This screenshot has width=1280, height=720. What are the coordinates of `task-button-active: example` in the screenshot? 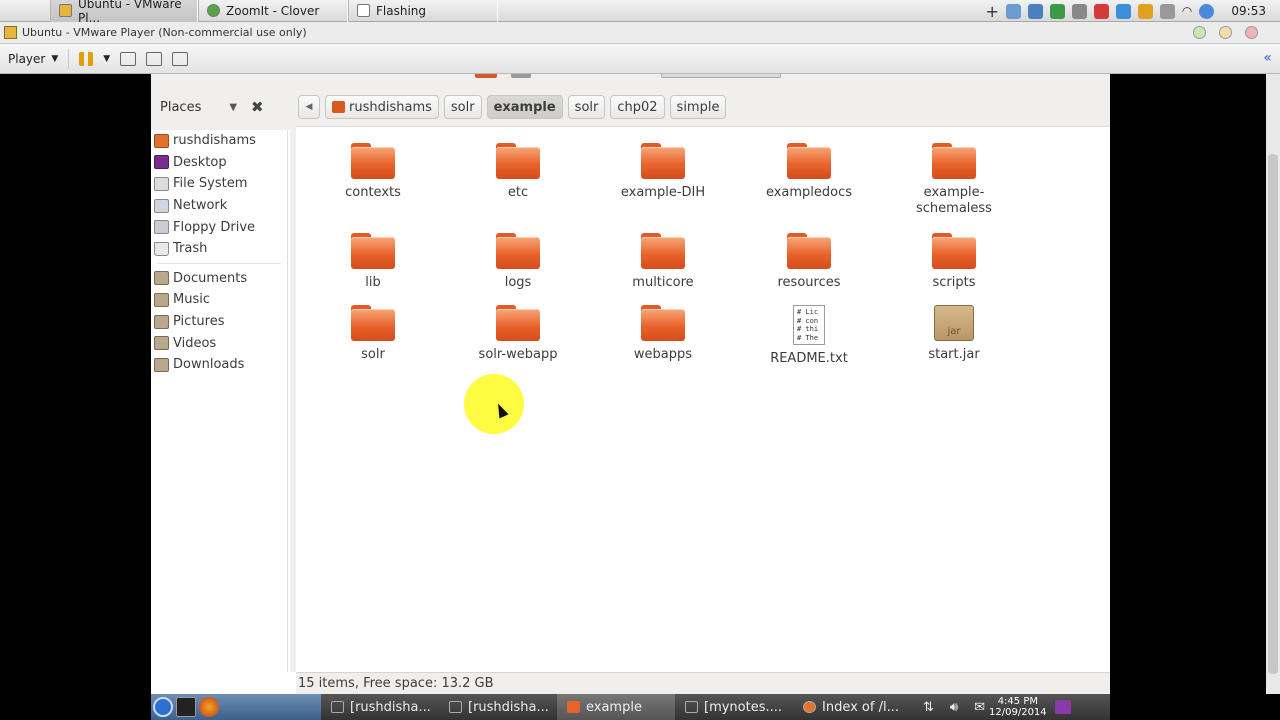 It's located at (616, 707).